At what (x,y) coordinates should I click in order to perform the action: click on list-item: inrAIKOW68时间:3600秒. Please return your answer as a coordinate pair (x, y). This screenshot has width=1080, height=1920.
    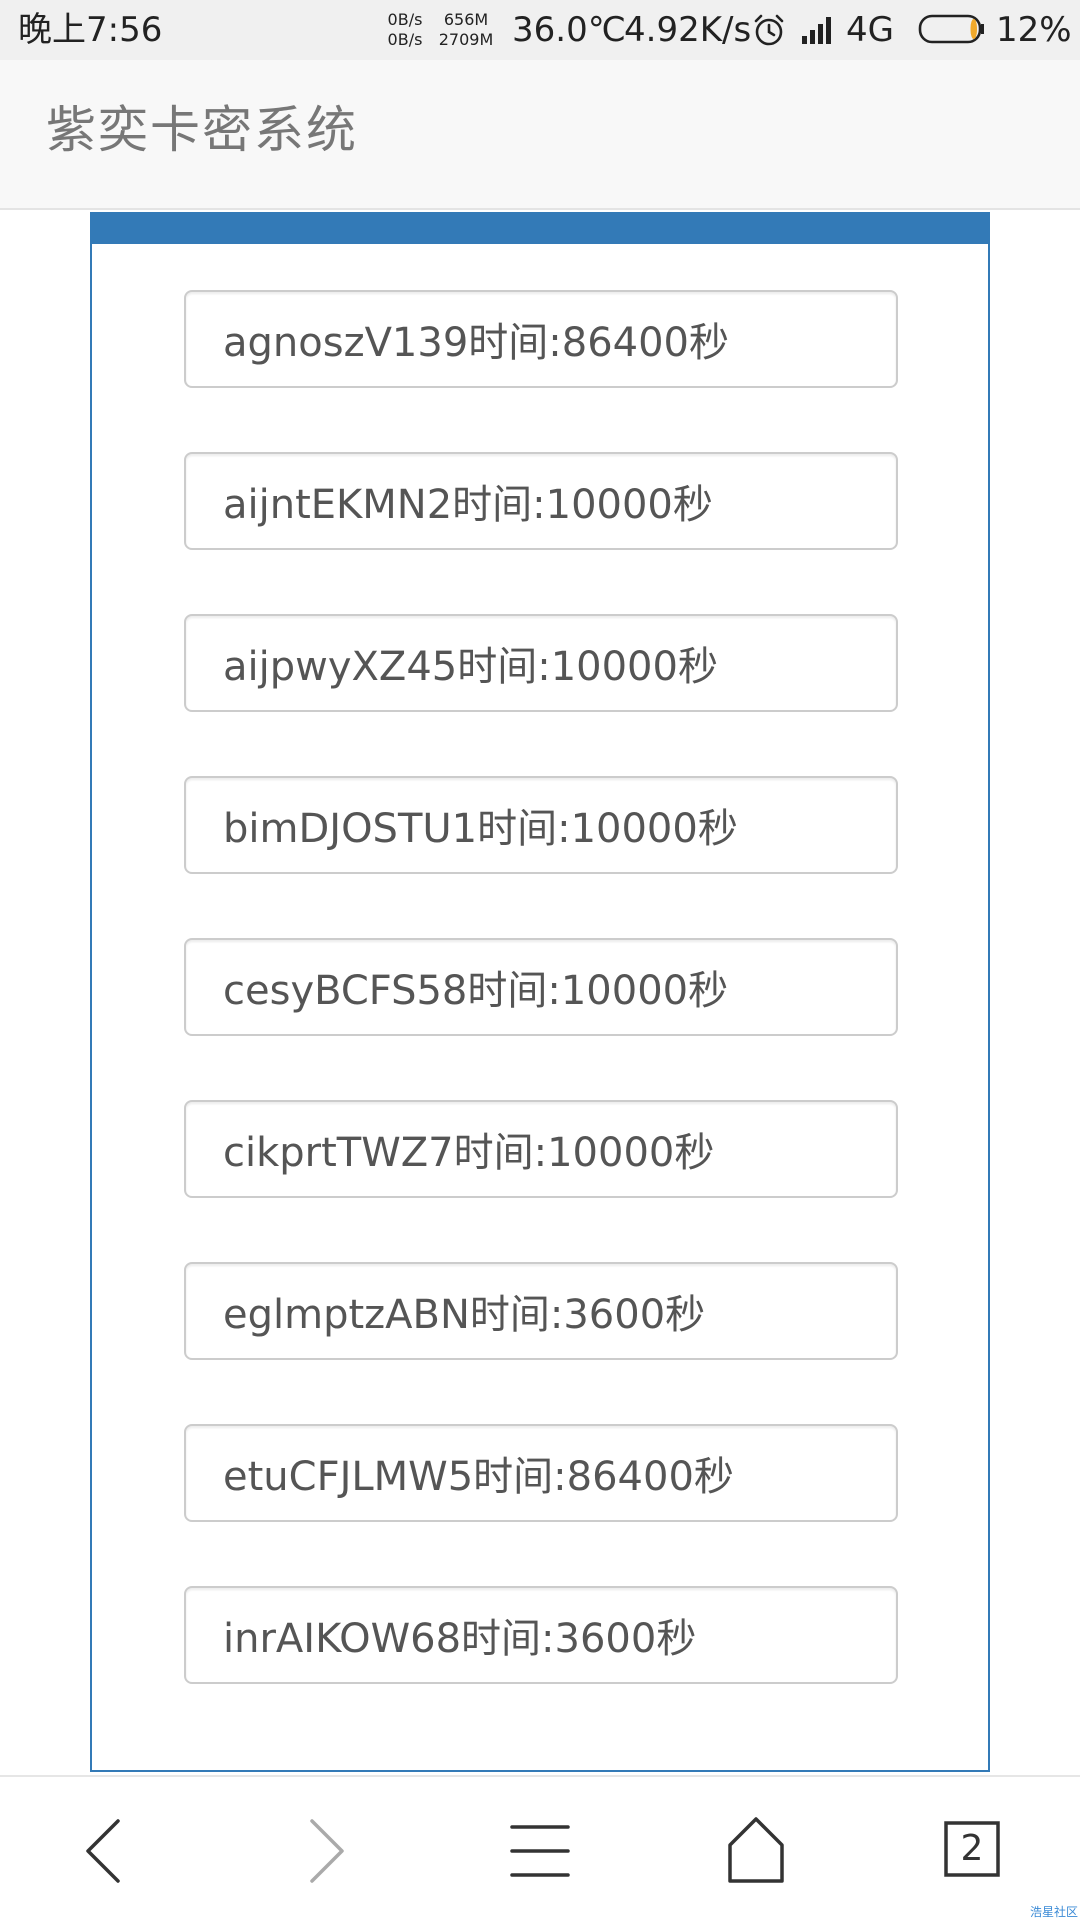
    Looking at the image, I should click on (541, 1635).